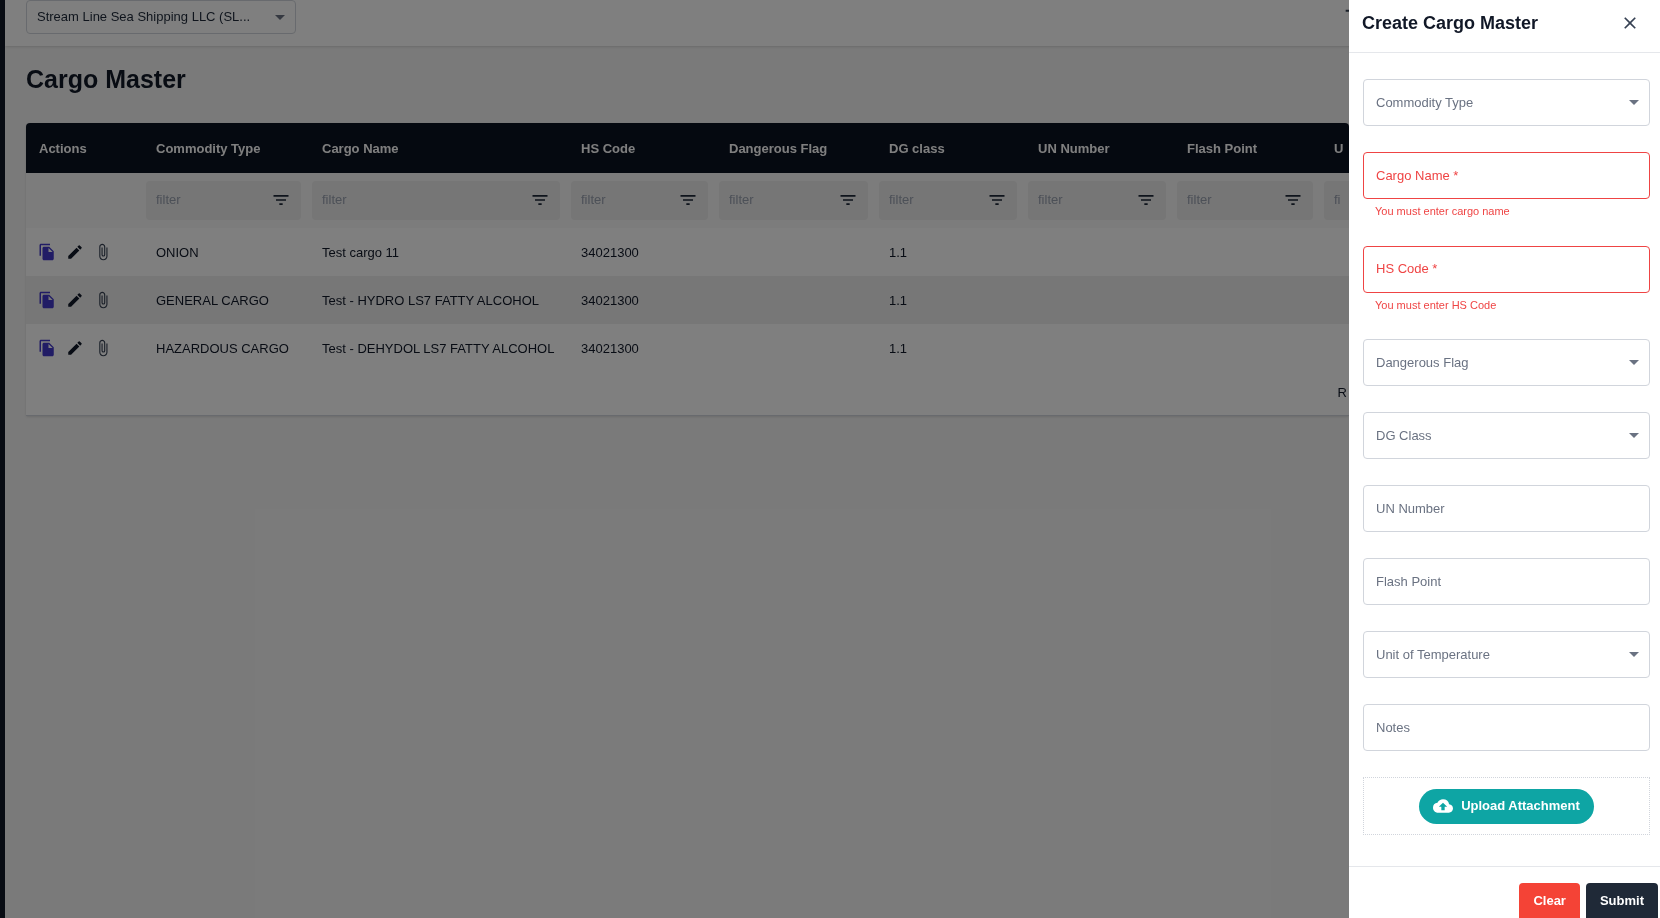 This screenshot has width=1660, height=918. What do you see at coordinates (360, 148) in the screenshot?
I see `column-header: Cargo Name` at bounding box center [360, 148].